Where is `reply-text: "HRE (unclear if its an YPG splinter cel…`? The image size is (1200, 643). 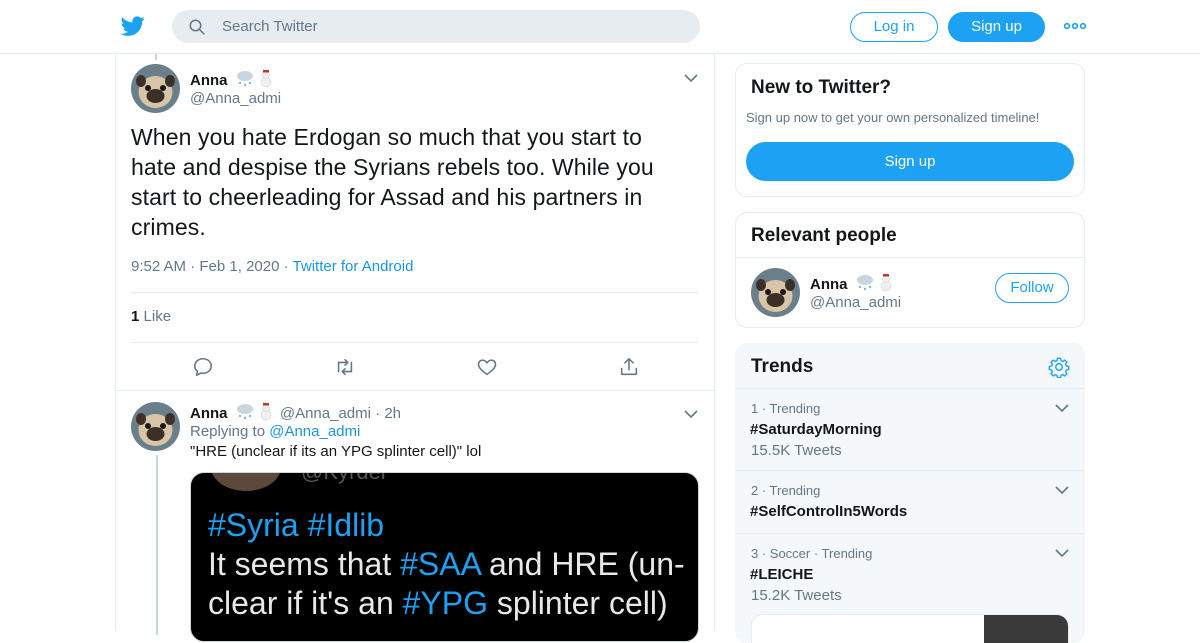 reply-text: "HRE (unclear if its an YPG splinter cel… is located at coordinates (336, 451).